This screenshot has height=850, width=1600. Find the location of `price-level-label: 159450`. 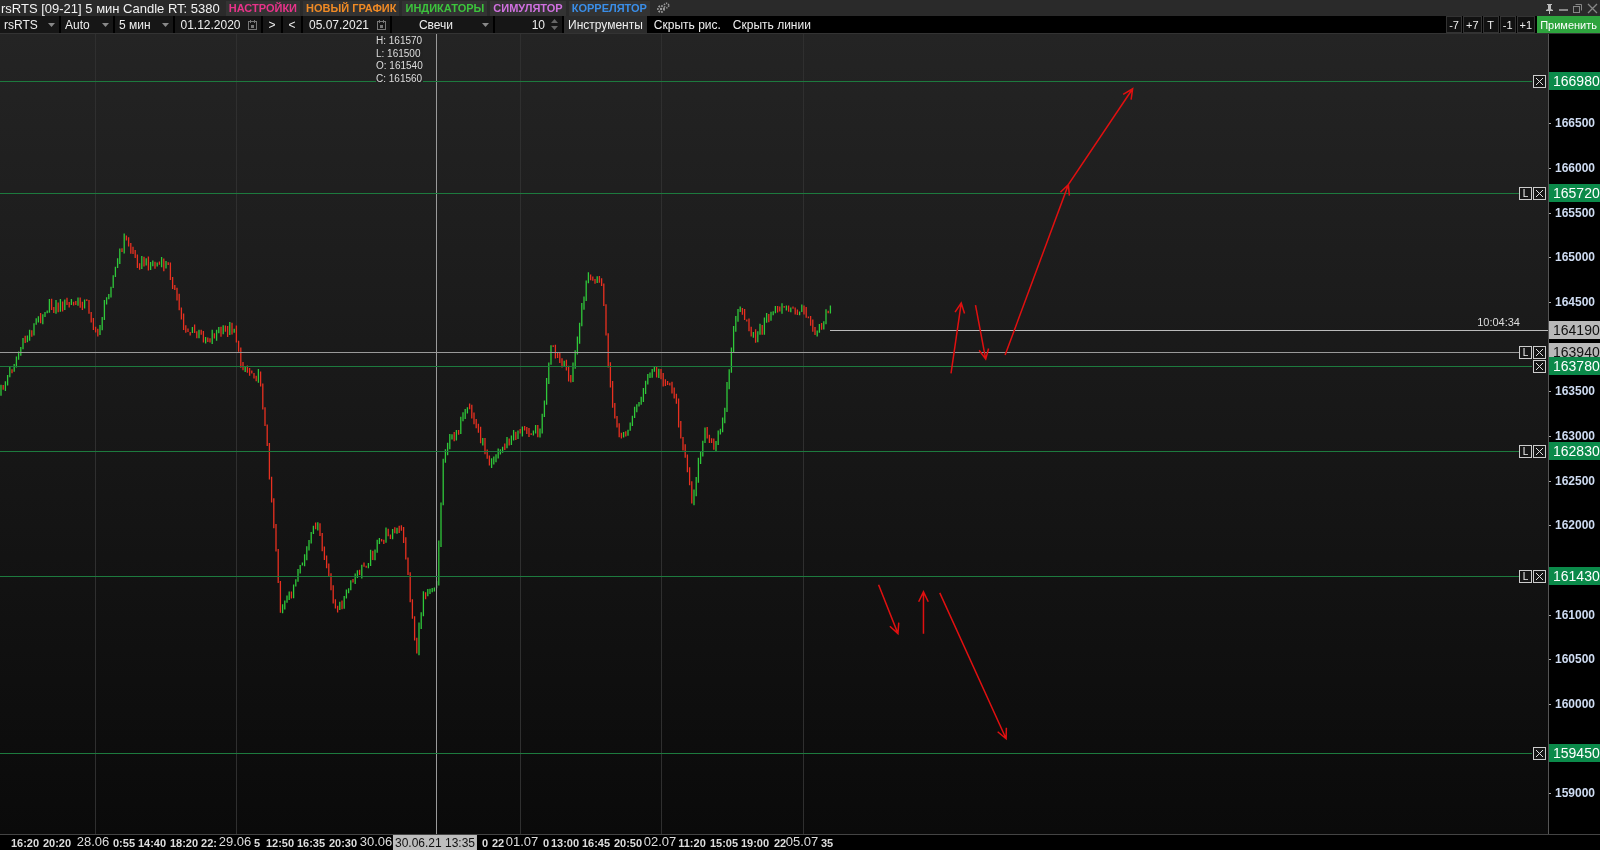

price-level-label: 159450 is located at coordinates (1574, 753).